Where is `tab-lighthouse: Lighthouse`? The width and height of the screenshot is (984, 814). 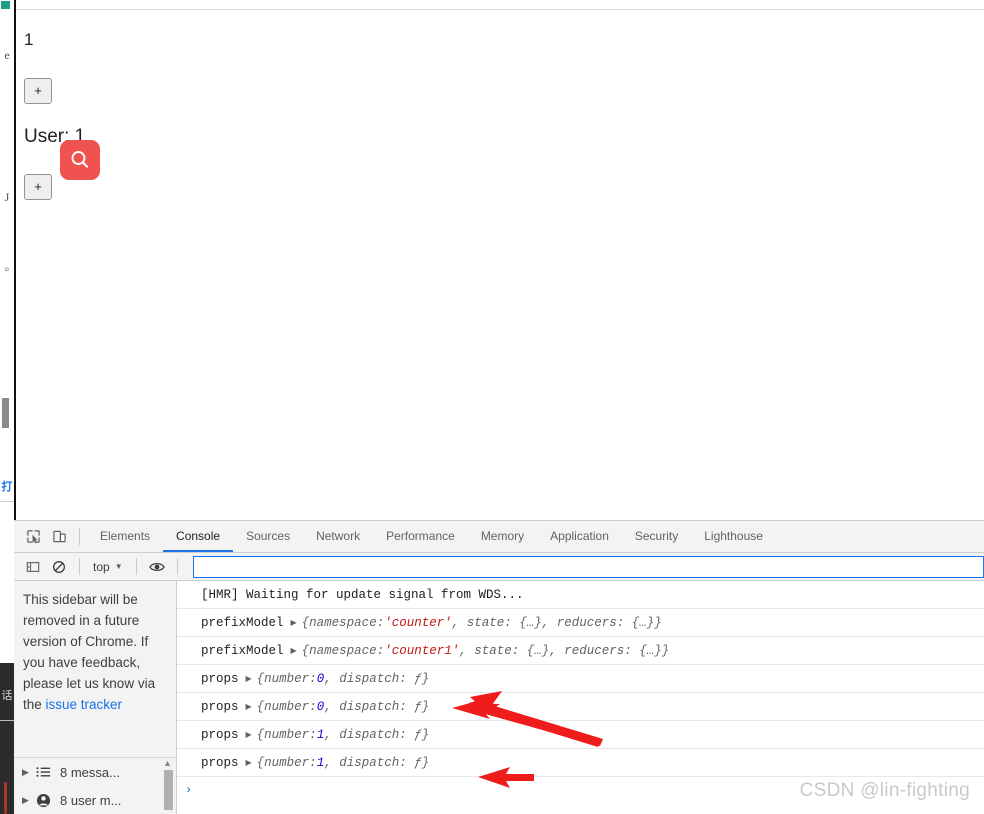
tab-lighthouse: Lighthouse is located at coordinates (733, 536).